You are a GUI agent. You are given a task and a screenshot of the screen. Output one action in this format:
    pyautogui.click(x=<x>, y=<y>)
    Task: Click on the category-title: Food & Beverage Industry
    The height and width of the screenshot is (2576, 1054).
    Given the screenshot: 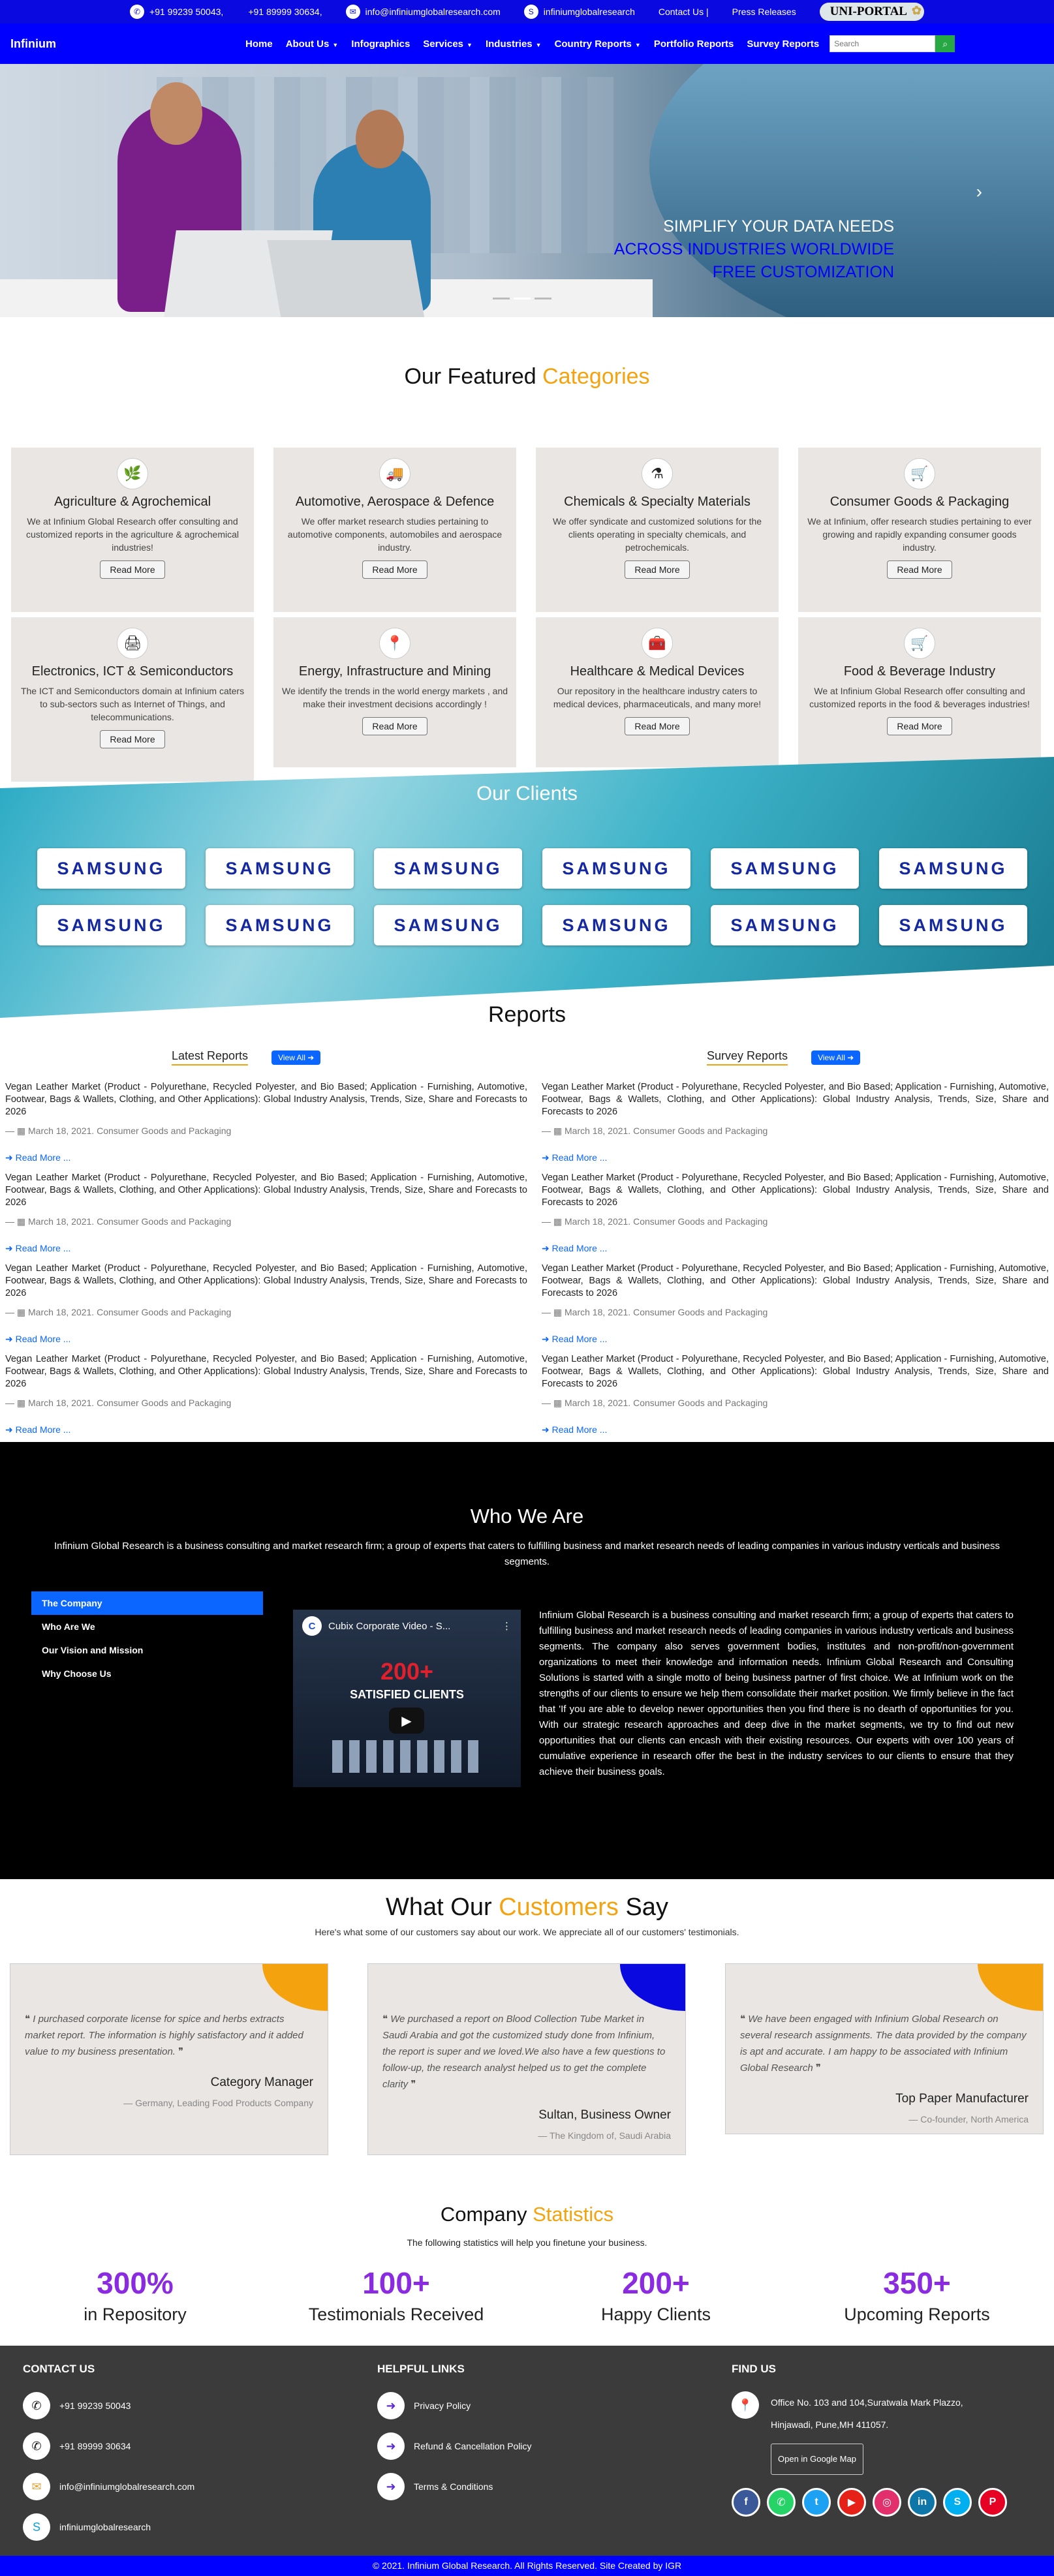 What is the action you would take?
    pyautogui.click(x=920, y=671)
    